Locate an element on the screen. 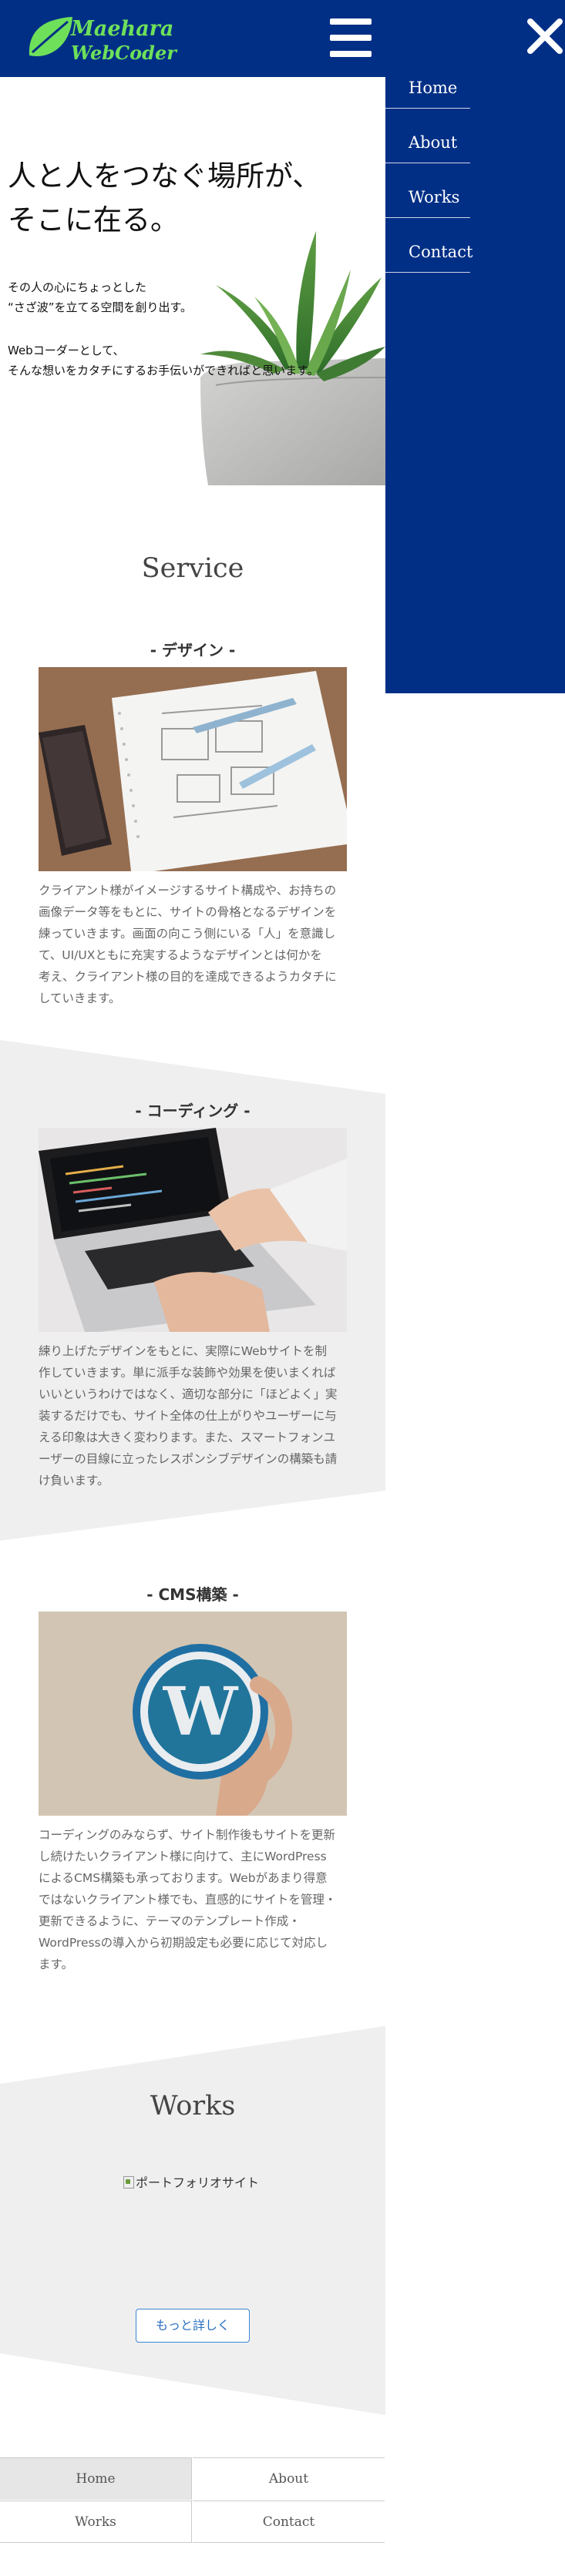 The height and width of the screenshot is (2576, 565). laptop-coding-image is located at coordinates (193, 1230).